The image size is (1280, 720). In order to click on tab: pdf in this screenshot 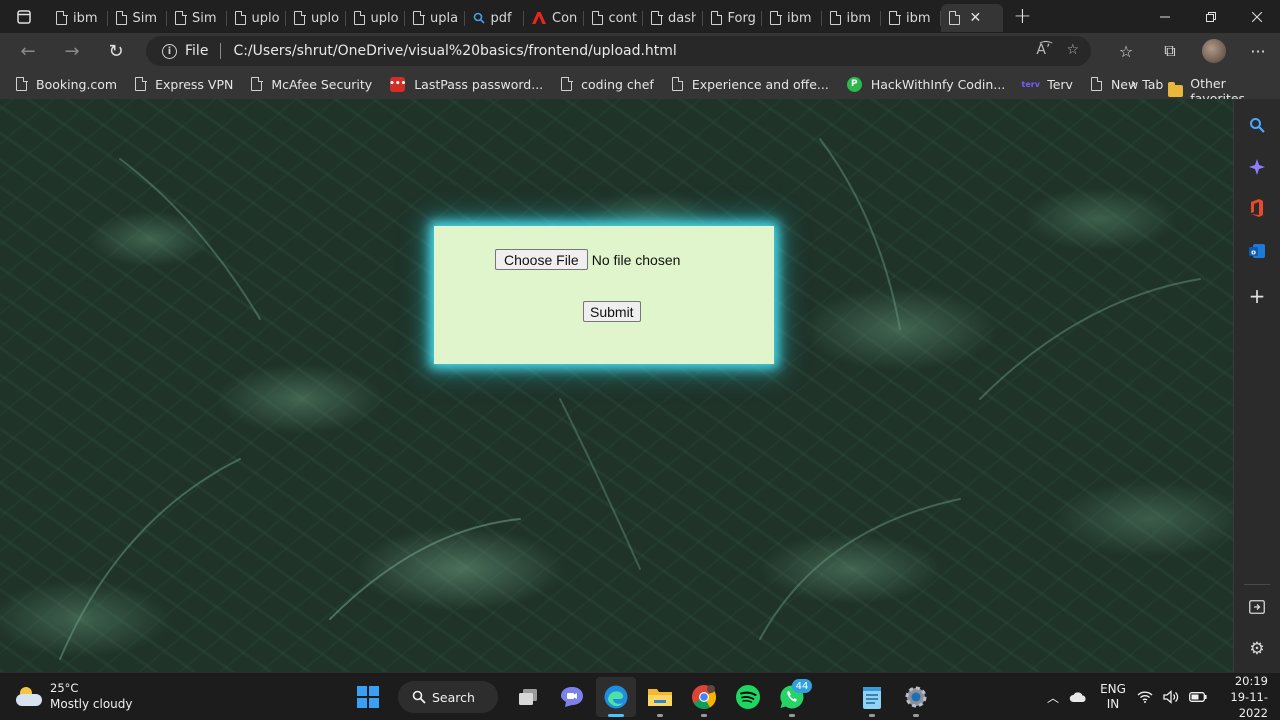, I will do `click(495, 18)`.